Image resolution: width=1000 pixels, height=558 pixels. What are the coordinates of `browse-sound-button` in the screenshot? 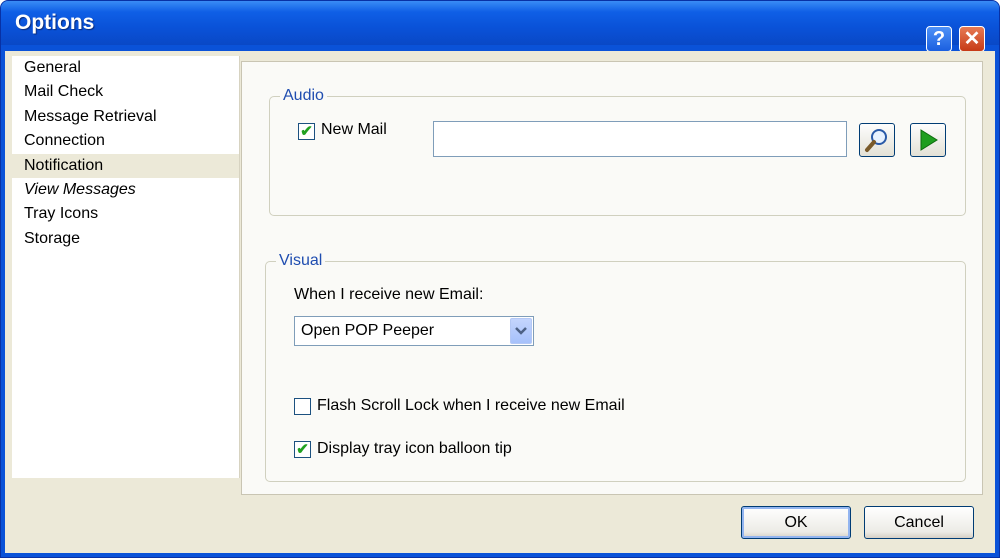 It's located at (877, 140).